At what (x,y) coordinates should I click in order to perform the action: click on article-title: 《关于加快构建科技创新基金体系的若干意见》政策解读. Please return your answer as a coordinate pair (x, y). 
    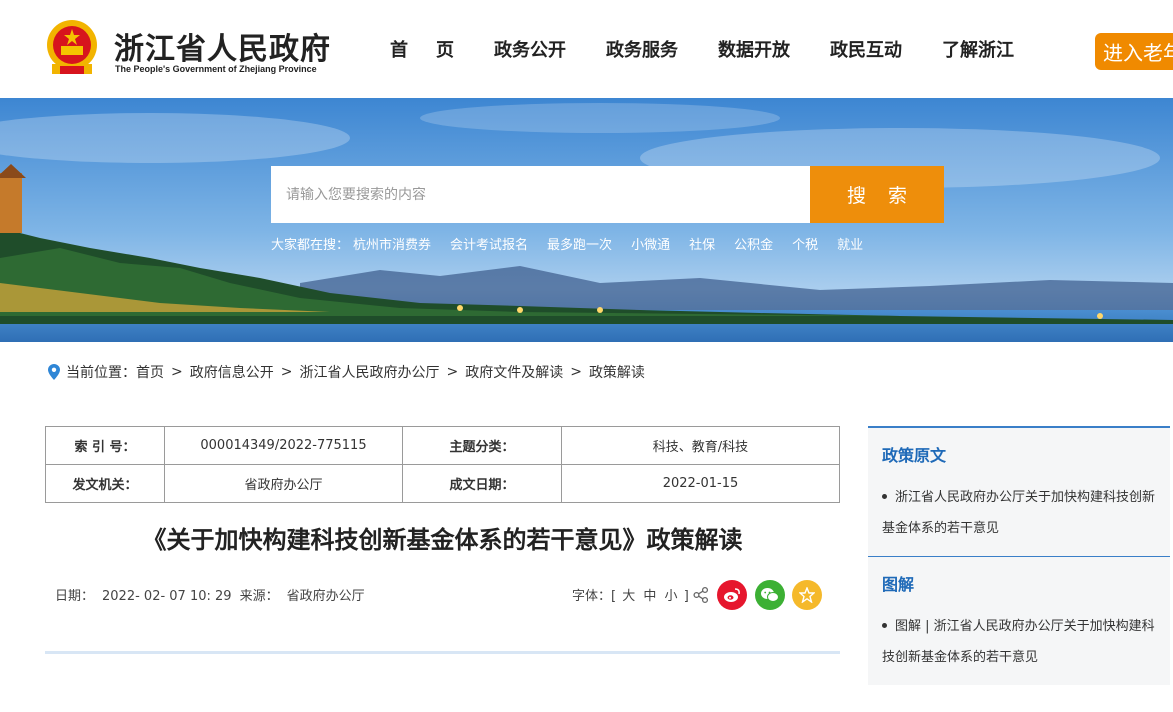
    Looking at the image, I should click on (442, 540).